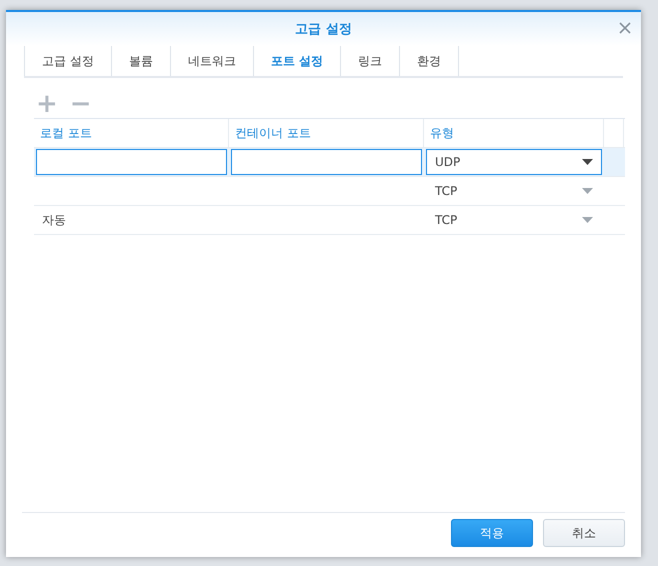 The height and width of the screenshot is (566, 658). I want to click on tab: 고급 설정, so click(67, 61).